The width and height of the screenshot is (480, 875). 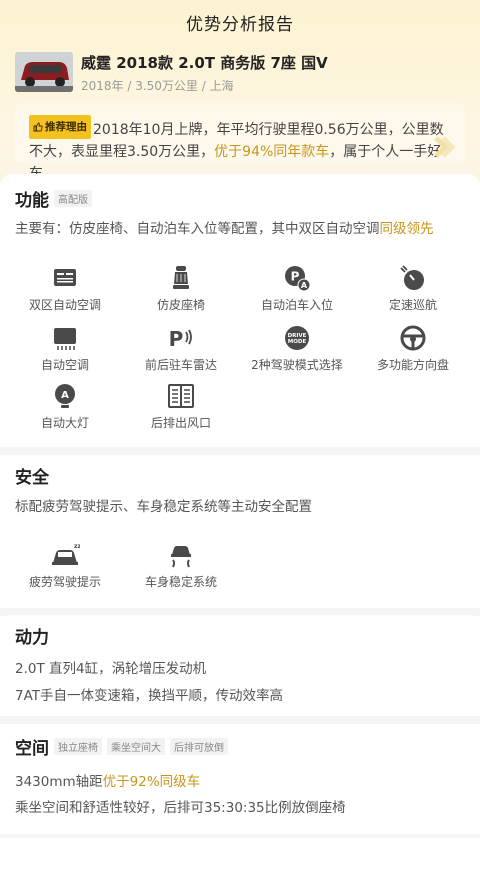 I want to click on feature-item: 后排出风口, so click(x=181, y=406).